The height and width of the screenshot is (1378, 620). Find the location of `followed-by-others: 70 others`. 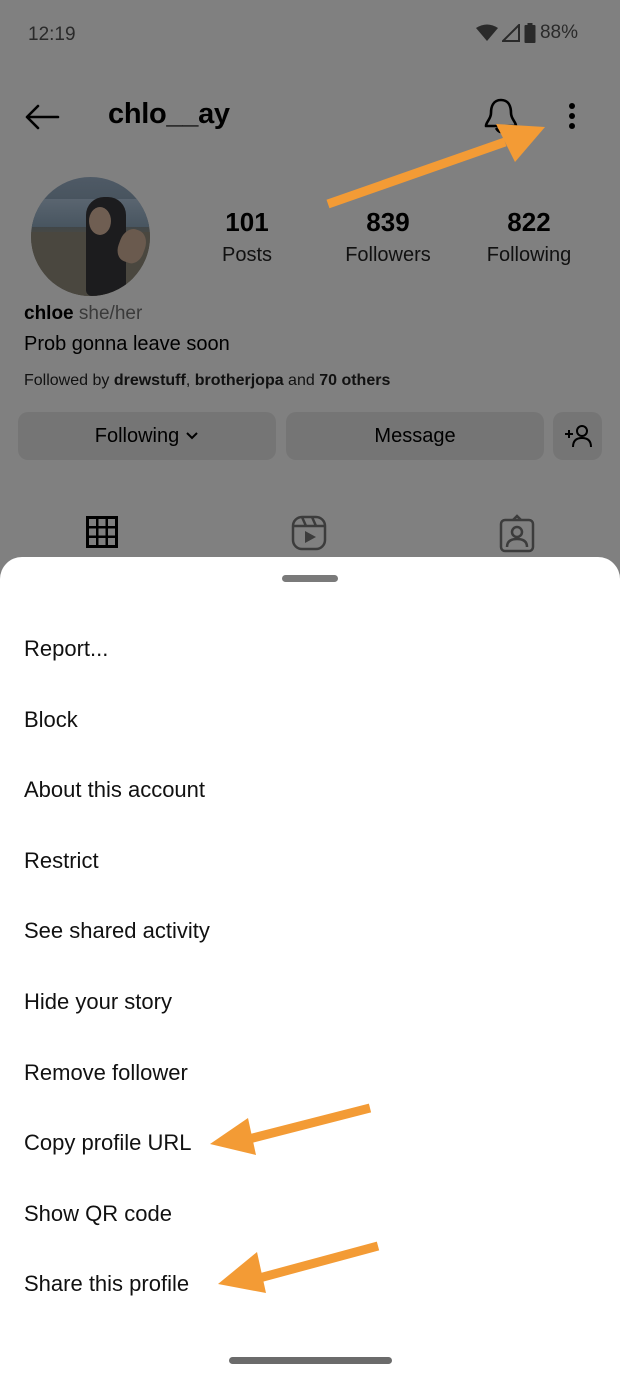

followed-by-others: 70 others is located at coordinates (354, 380).